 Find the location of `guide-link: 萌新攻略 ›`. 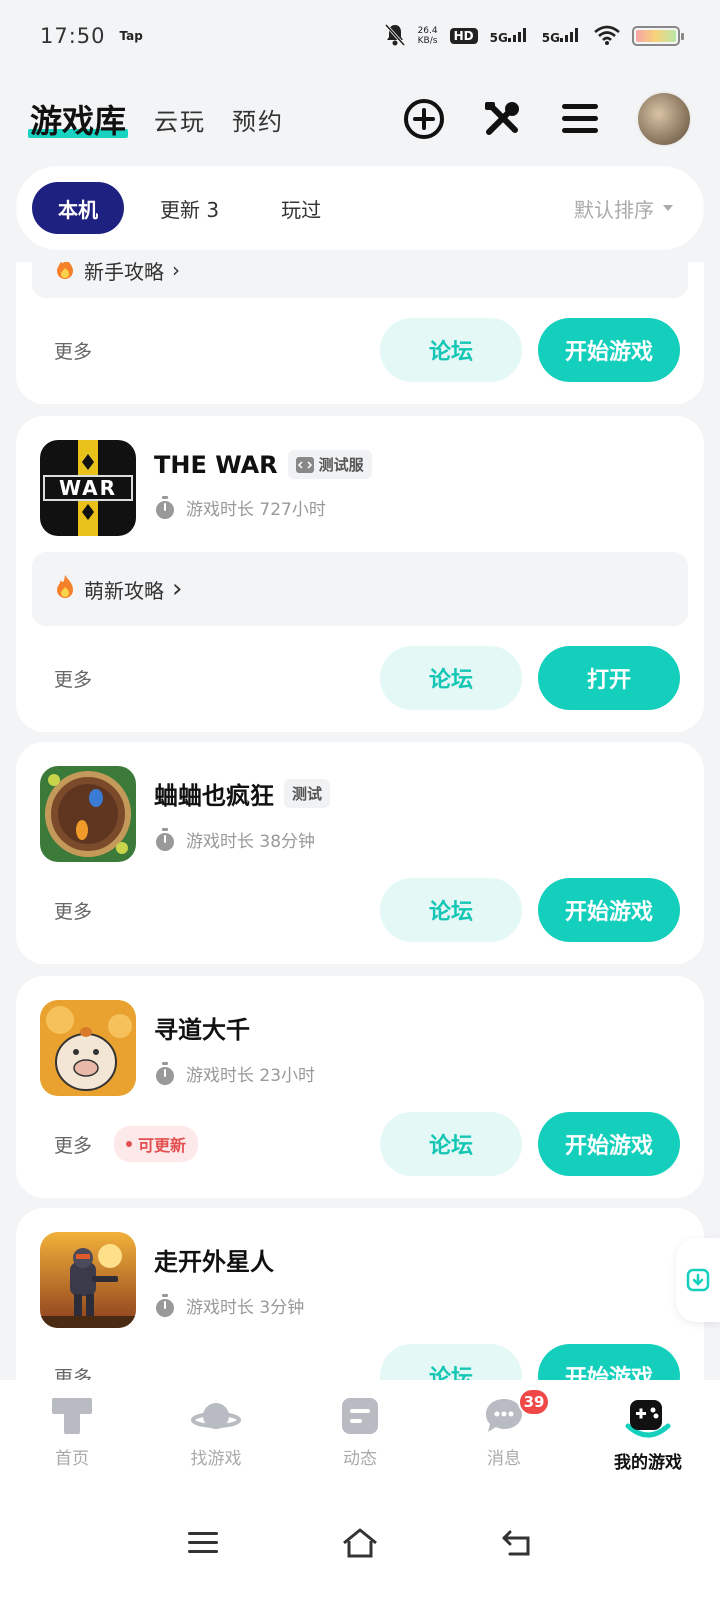

guide-link: 萌新攻略 › is located at coordinates (360, 589).